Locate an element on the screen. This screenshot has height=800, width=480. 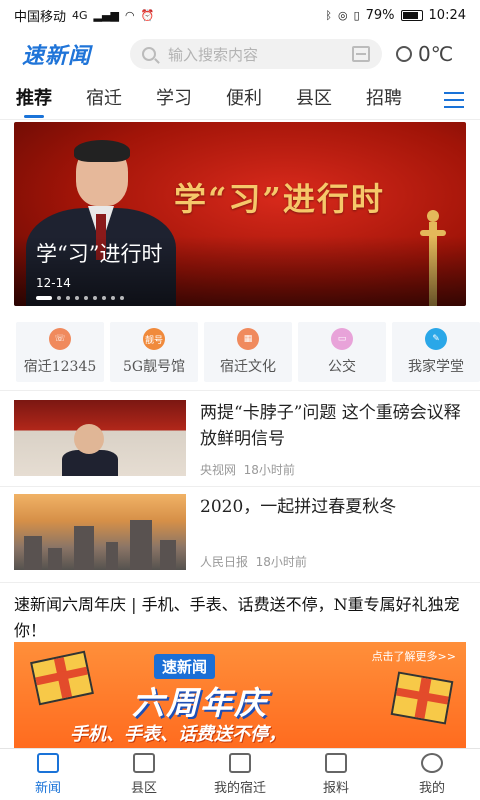
map-icon is located at coordinates (144, 763).